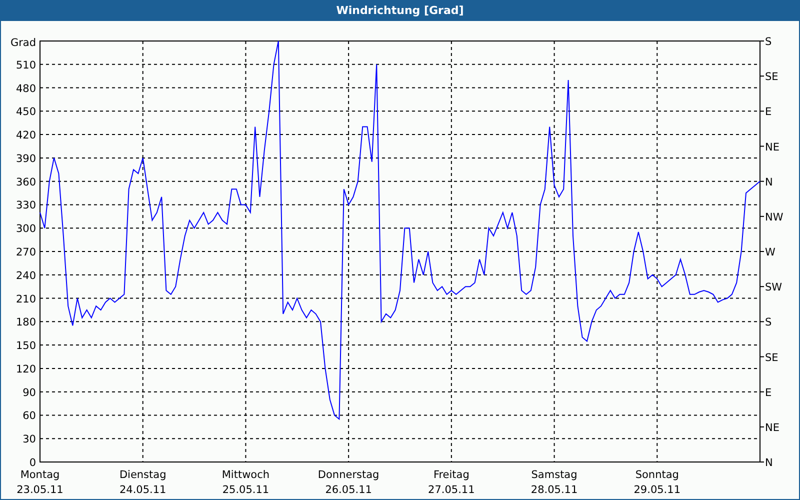 The width and height of the screenshot is (800, 500). What do you see at coordinates (26, 112) in the screenshot?
I see `y-tick-label: 450` at bounding box center [26, 112].